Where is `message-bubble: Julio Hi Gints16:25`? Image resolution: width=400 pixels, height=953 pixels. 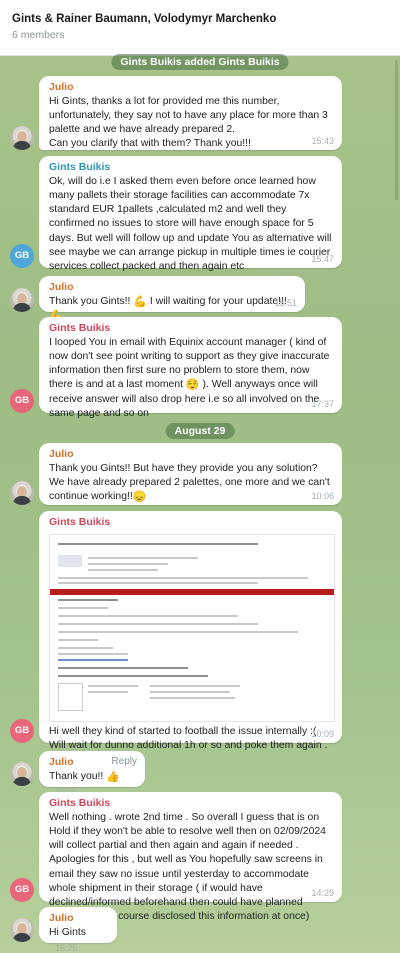 message-bubble: Julio Hi Gints16:25 is located at coordinates (78, 930).